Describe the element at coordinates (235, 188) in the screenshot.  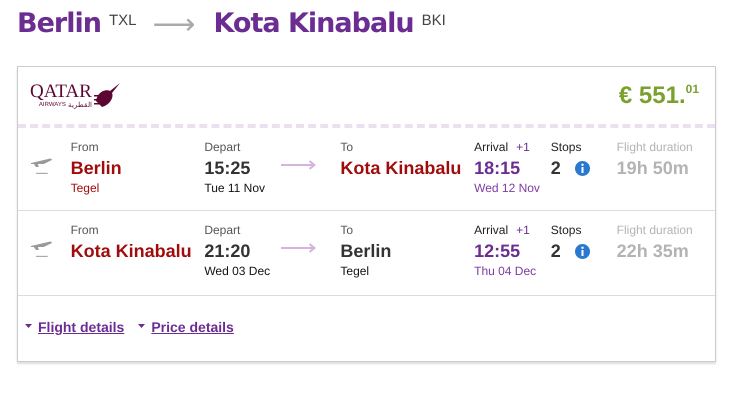
I see `depart-date: Tue 11 Nov` at that location.